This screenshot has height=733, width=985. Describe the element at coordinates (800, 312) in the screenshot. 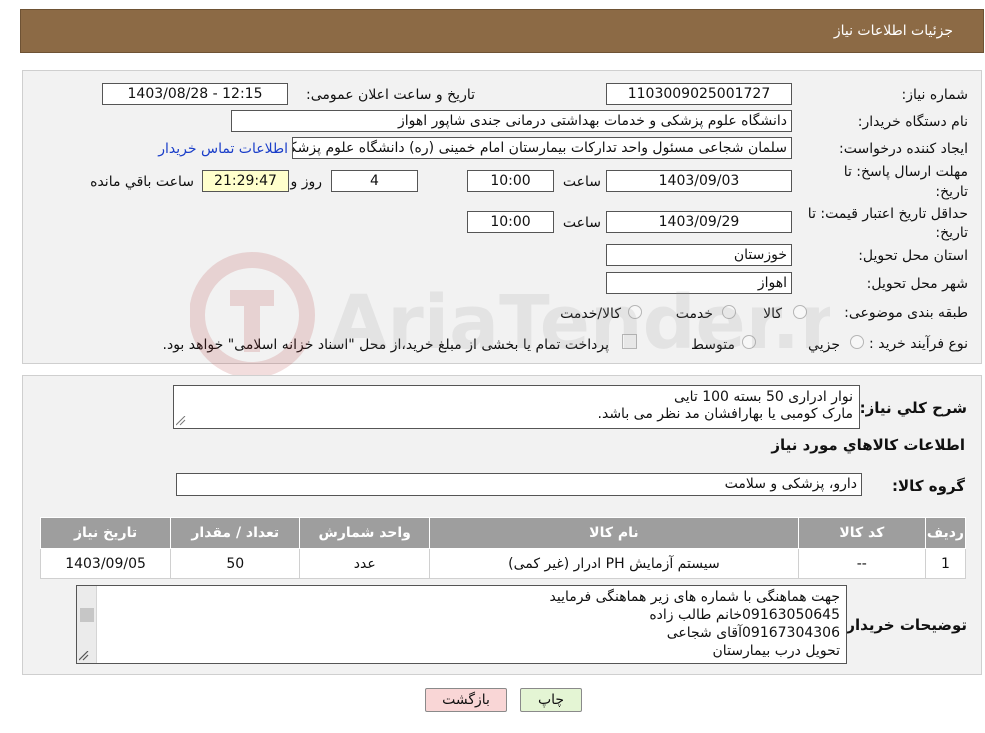

I see `category-radio-goods` at that location.